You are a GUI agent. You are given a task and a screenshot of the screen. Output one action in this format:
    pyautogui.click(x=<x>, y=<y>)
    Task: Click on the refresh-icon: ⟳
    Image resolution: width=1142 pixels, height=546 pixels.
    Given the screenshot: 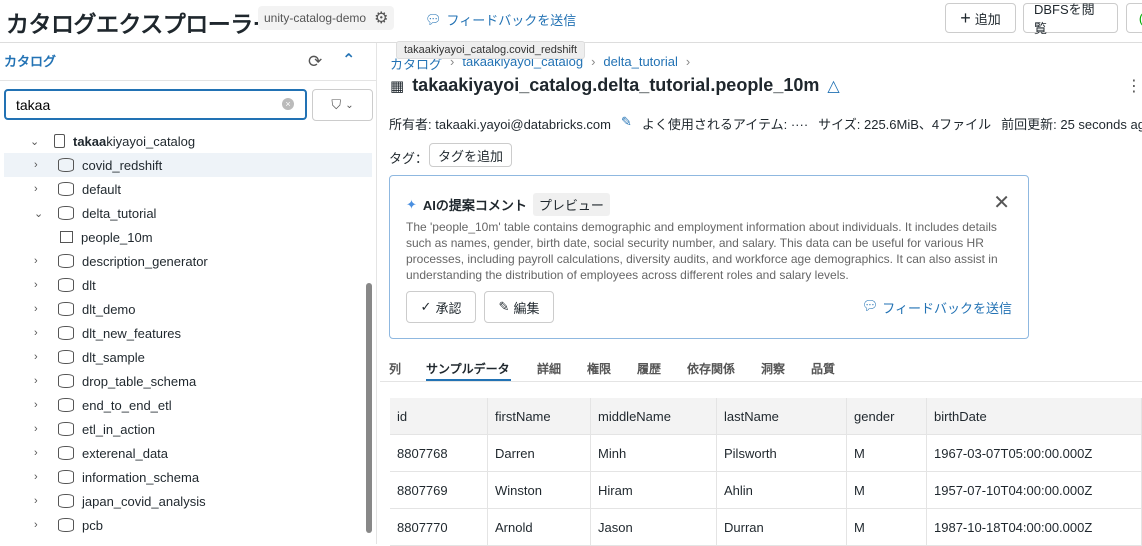 What is the action you would take?
    pyautogui.click(x=315, y=62)
    